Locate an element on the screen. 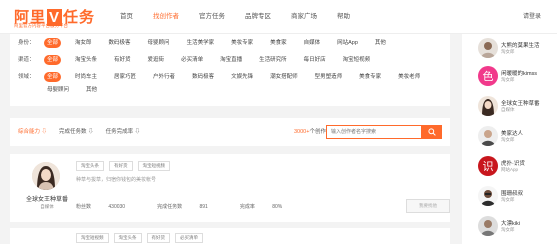 This screenshot has width=557, height=244. filter-option-channel: 淘宝头条 is located at coordinates (86, 60).